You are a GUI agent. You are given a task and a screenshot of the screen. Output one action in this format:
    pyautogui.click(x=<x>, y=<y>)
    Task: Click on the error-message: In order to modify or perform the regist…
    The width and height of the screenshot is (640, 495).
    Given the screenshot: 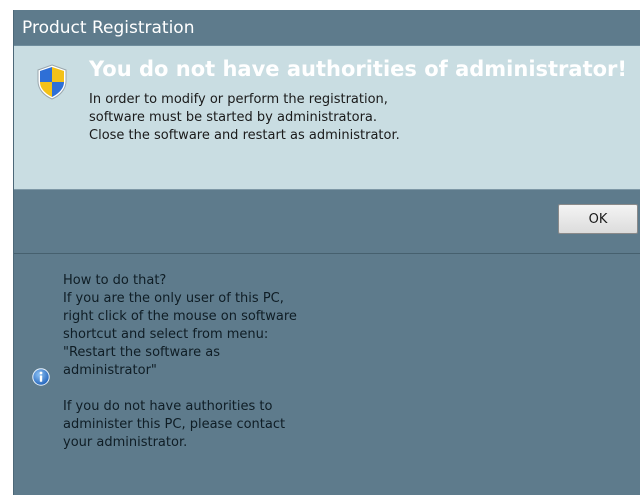 What is the action you would take?
    pyautogui.click(x=349, y=118)
    